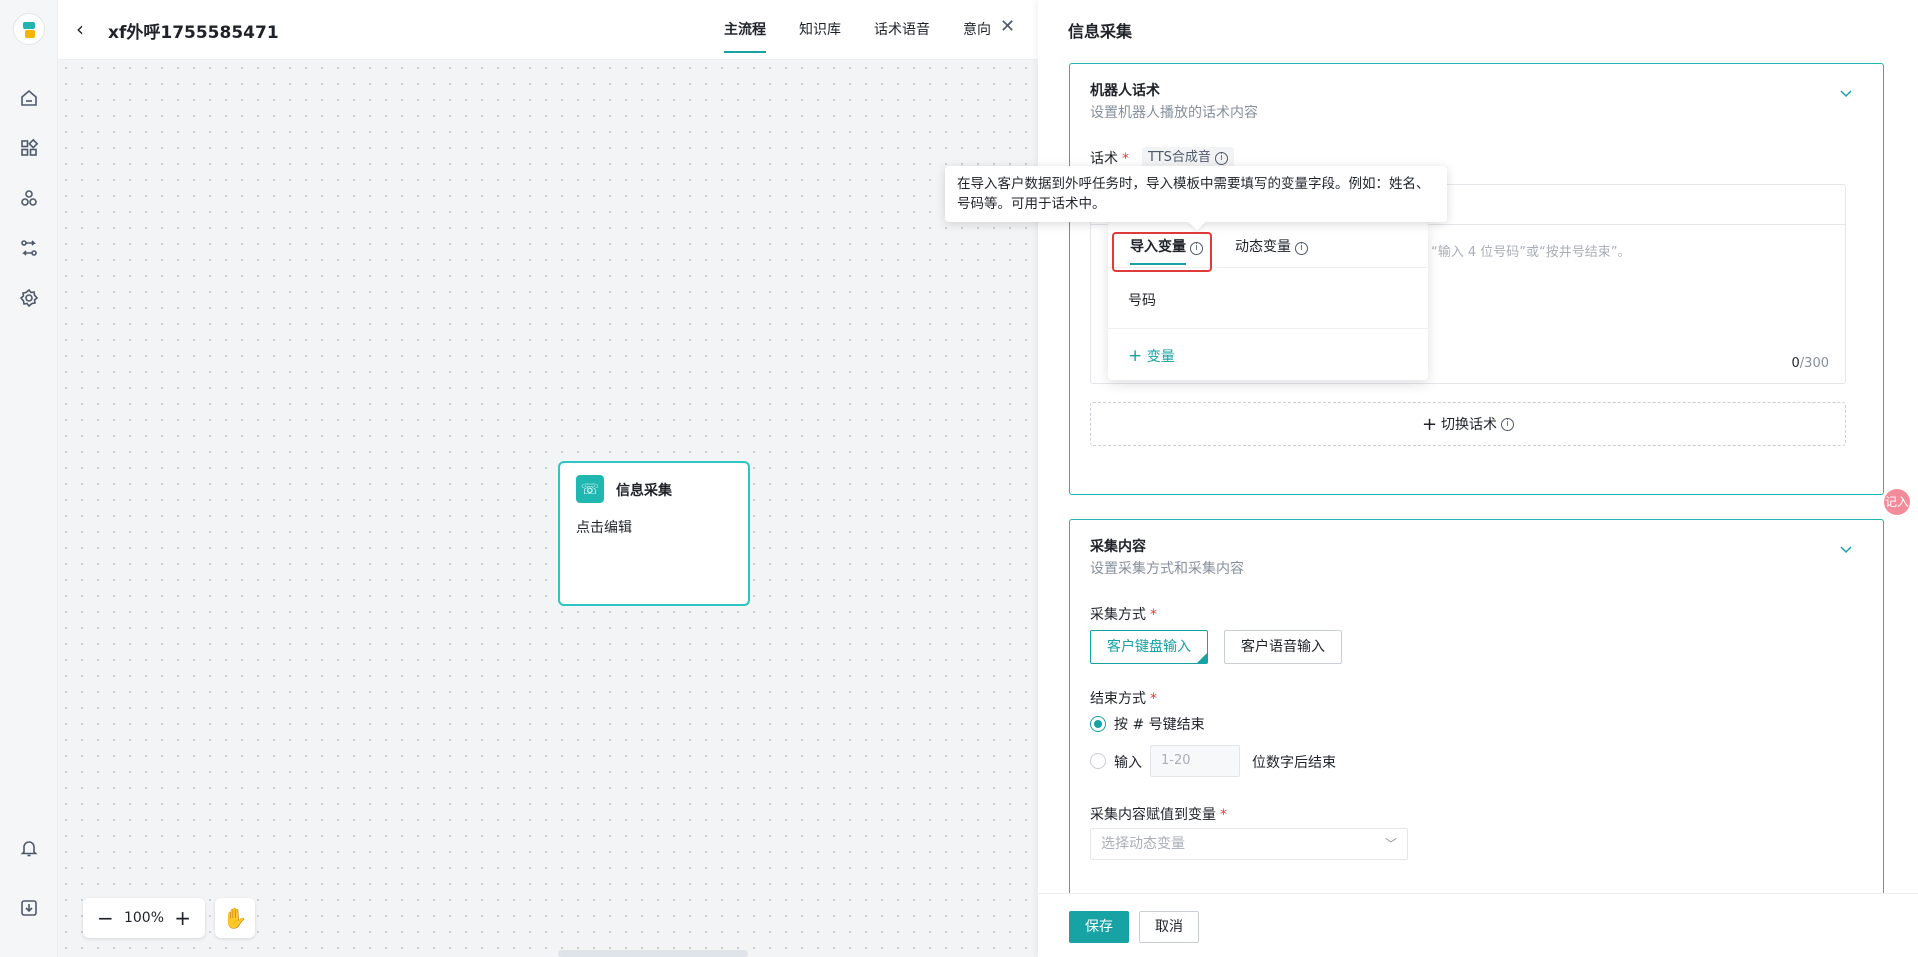  What do you see at coordinates (1099, 927) in the screenshot?
I see `save-button: 保存` at bounding box center [1099, 927].